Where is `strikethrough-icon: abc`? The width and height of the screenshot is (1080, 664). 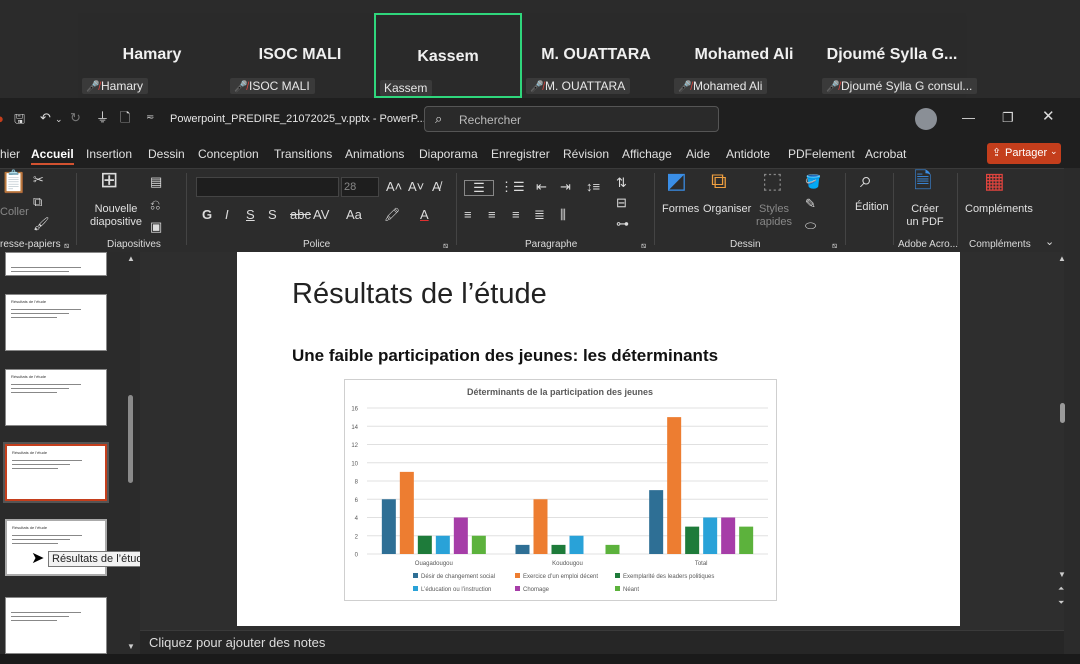
strikethrough-icon: abc is located at coordinates (300, 215).